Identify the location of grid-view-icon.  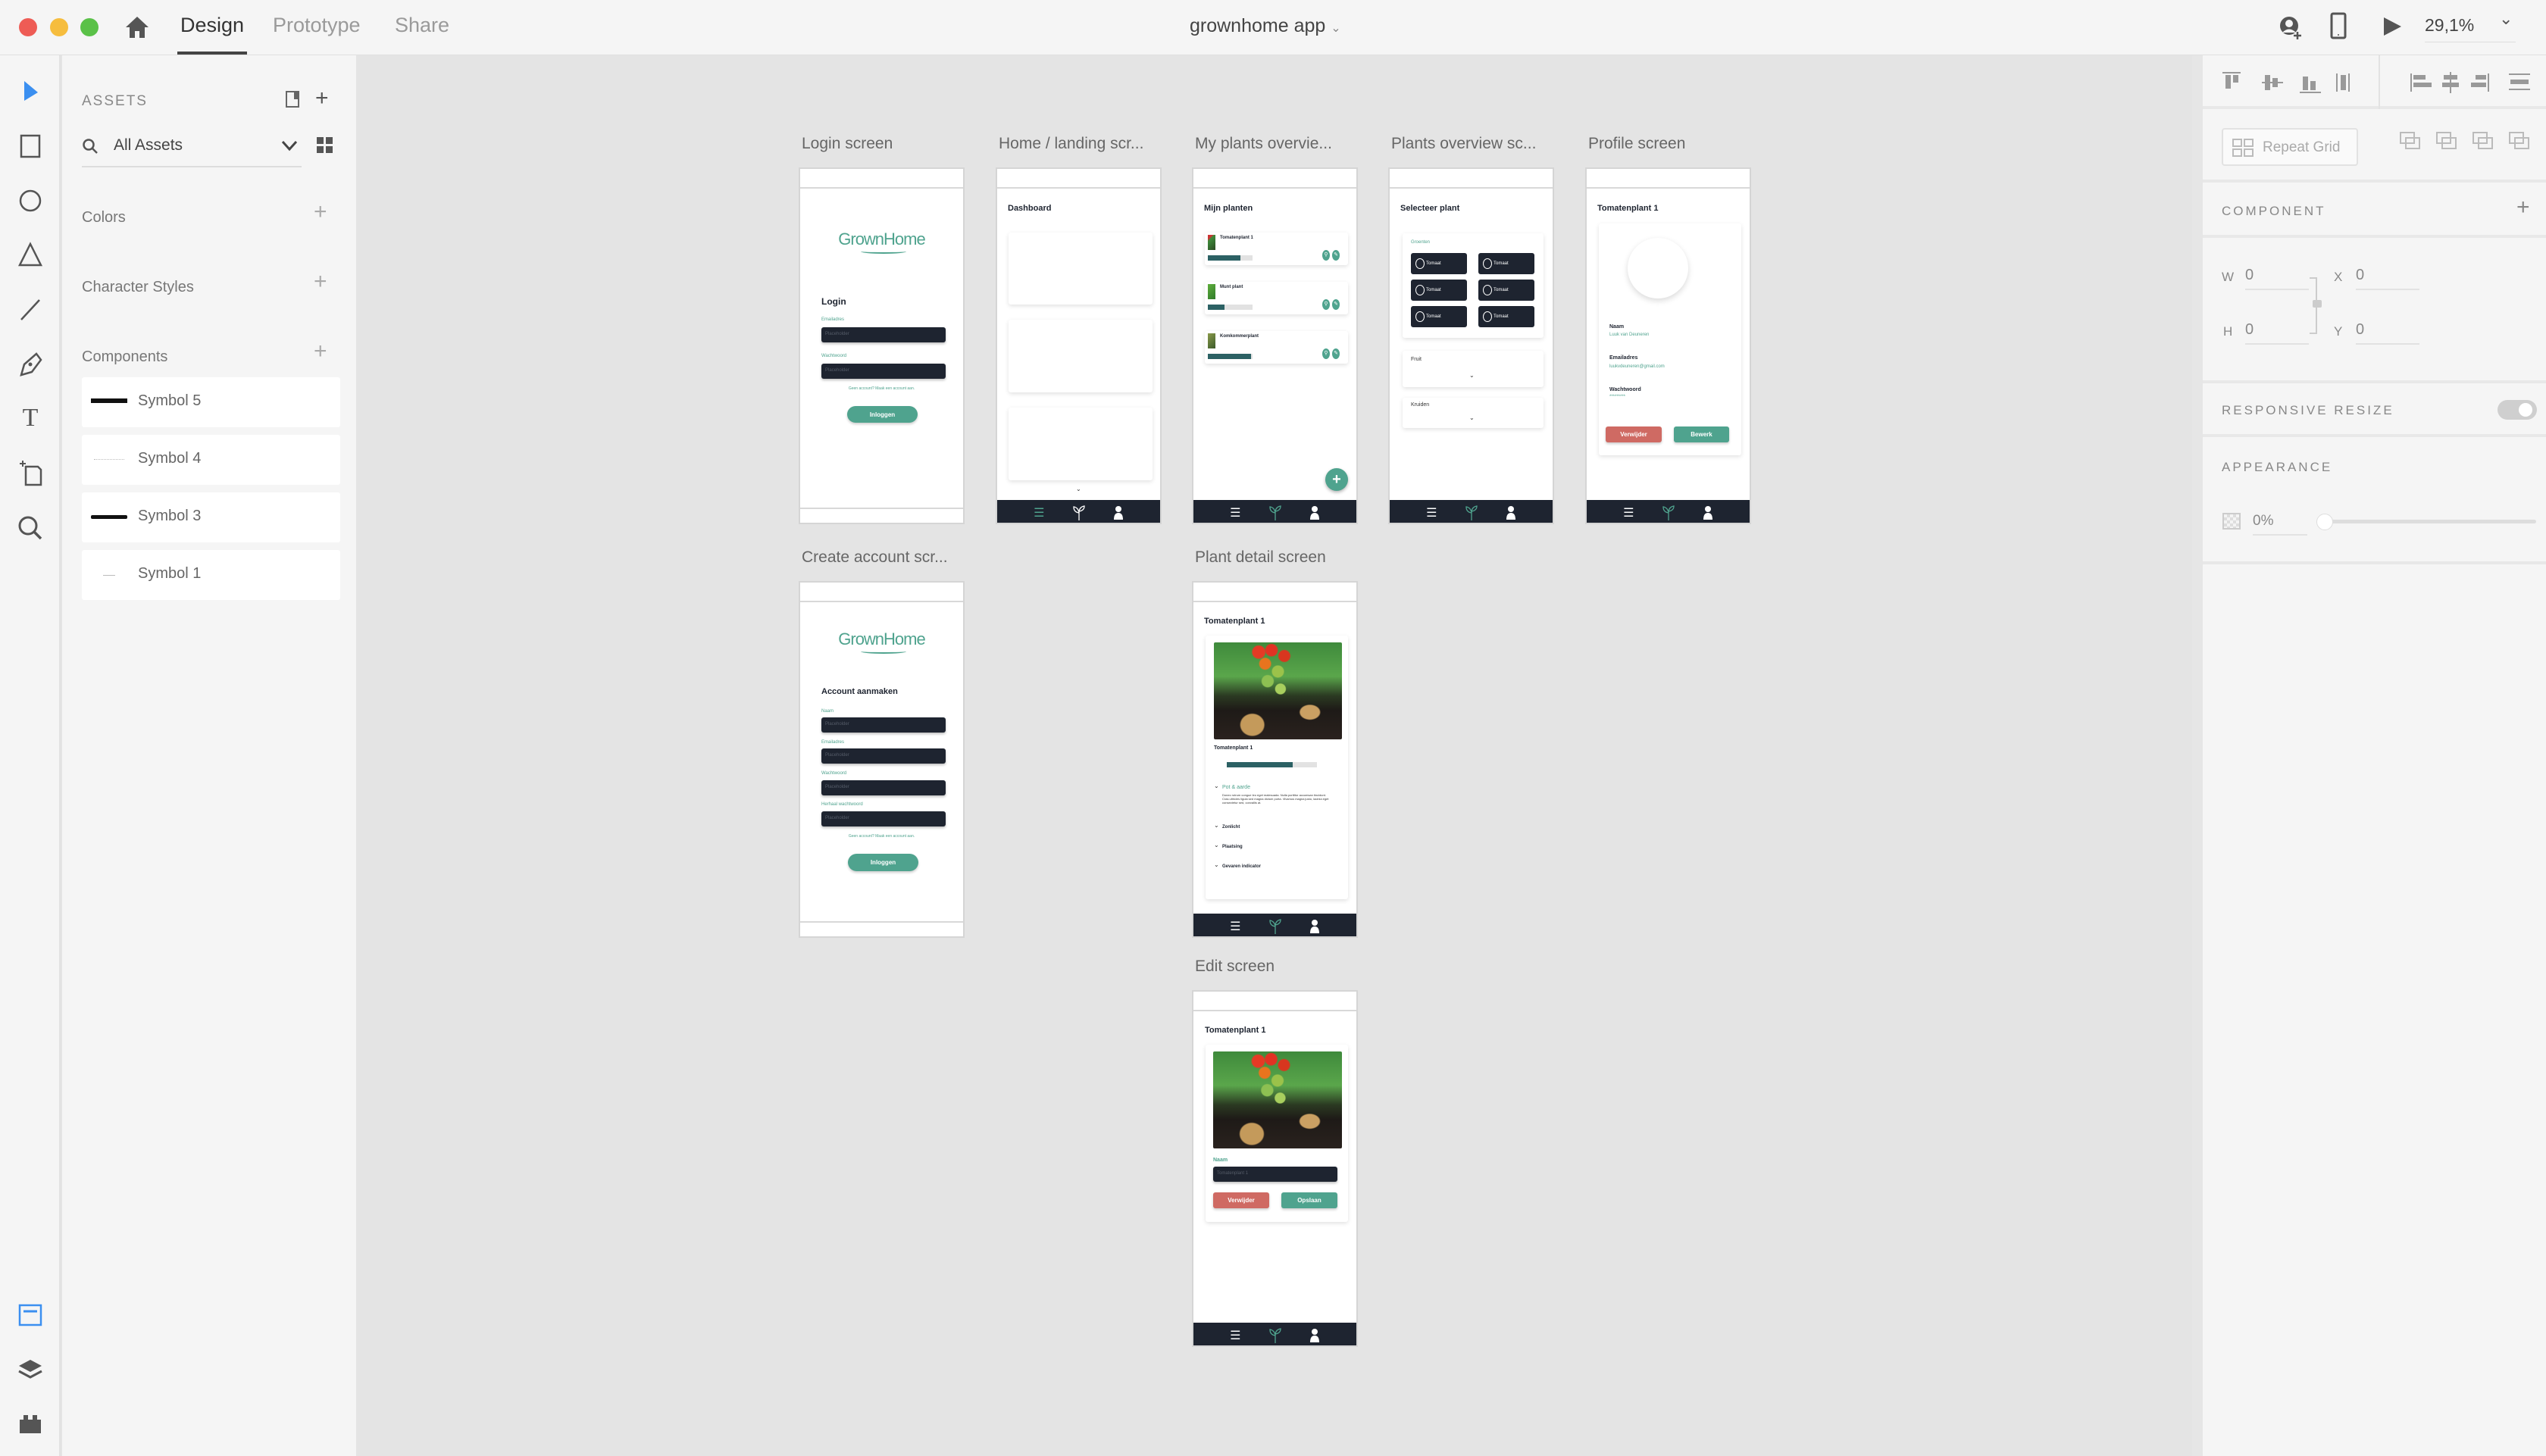
(325, 145).